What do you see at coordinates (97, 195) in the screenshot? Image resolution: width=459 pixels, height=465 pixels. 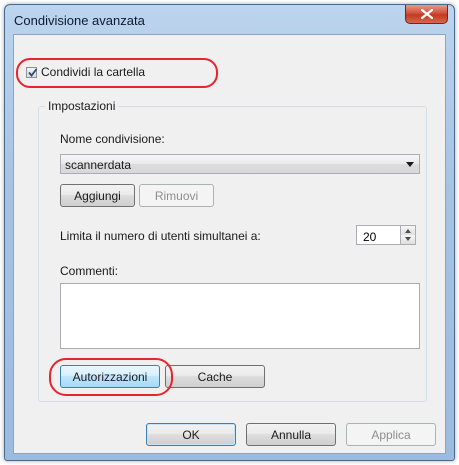 I see `add-button: Aggiungi` at bounding box center [97, 195].